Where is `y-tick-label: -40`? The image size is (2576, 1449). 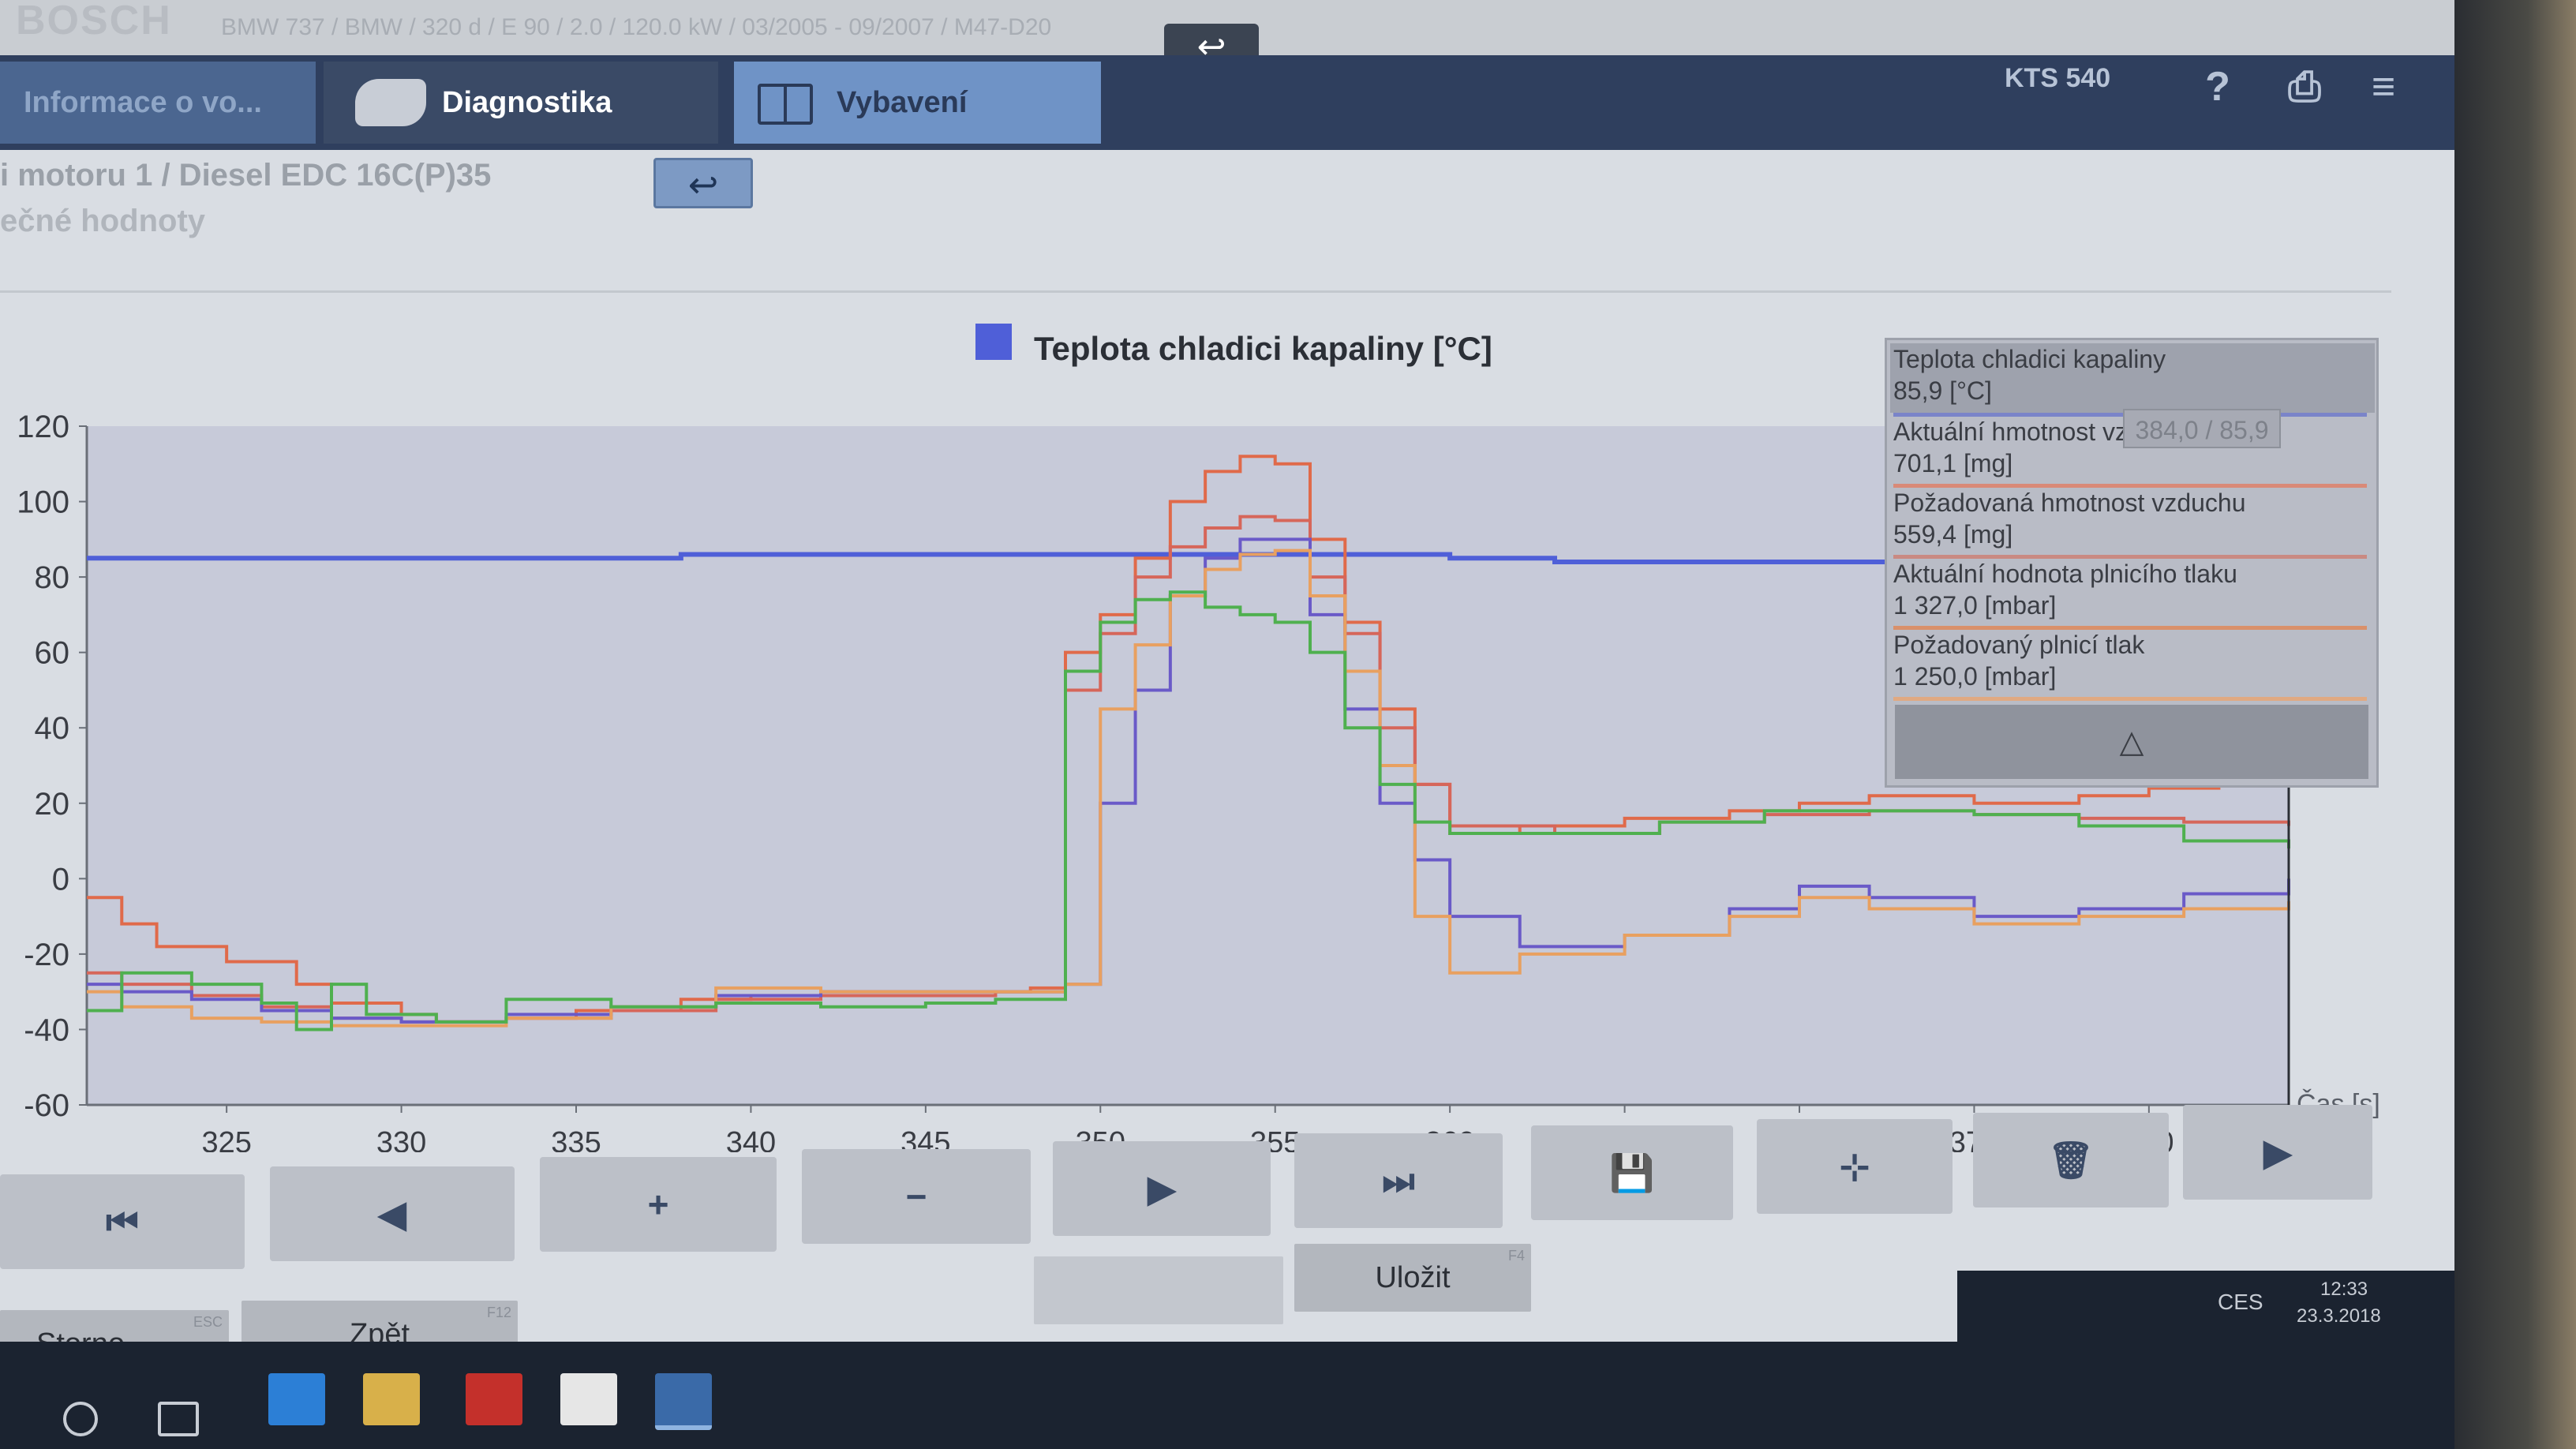 y-tick-label: -40 is located at coordinates (46, 1030).